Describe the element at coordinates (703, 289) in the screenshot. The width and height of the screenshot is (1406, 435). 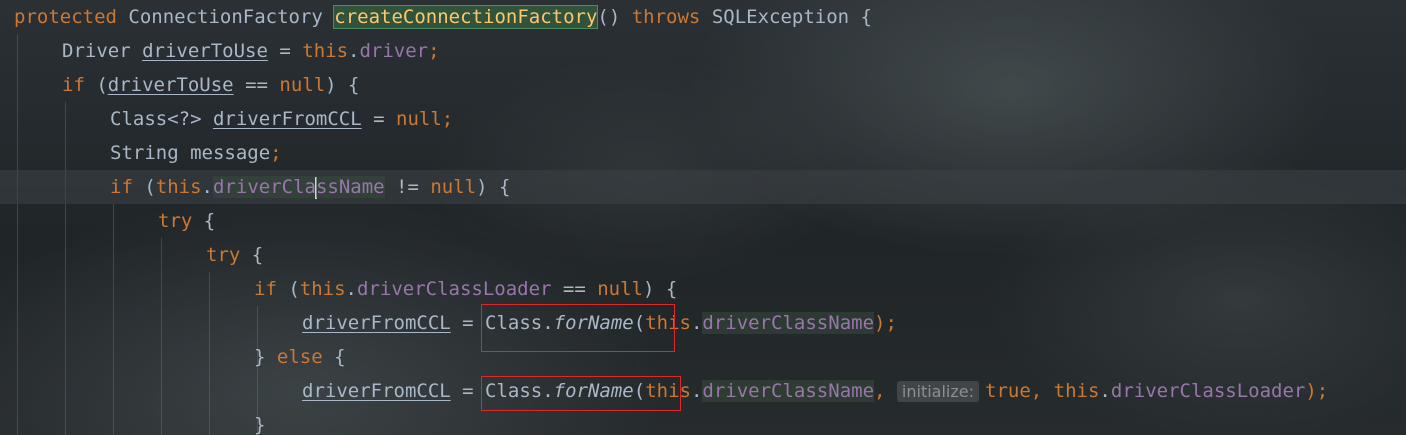
I see `code-line: if (this.driverClassLoader == null) {` at that location.